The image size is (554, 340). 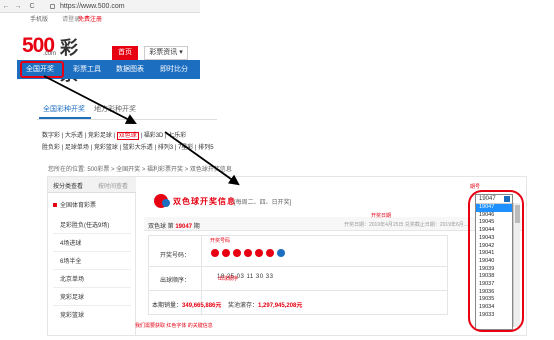 I want to click on sidebar-item: 竞彩篮球, so click(x=72, y=314).